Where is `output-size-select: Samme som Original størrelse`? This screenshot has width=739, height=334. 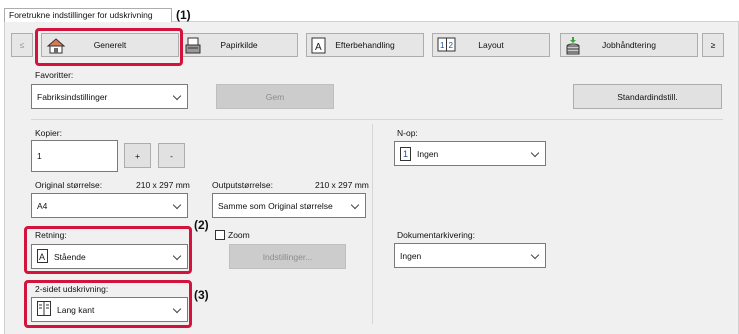 output-size-select: Samme som Original størrelse is located at coordinates (289, 205).